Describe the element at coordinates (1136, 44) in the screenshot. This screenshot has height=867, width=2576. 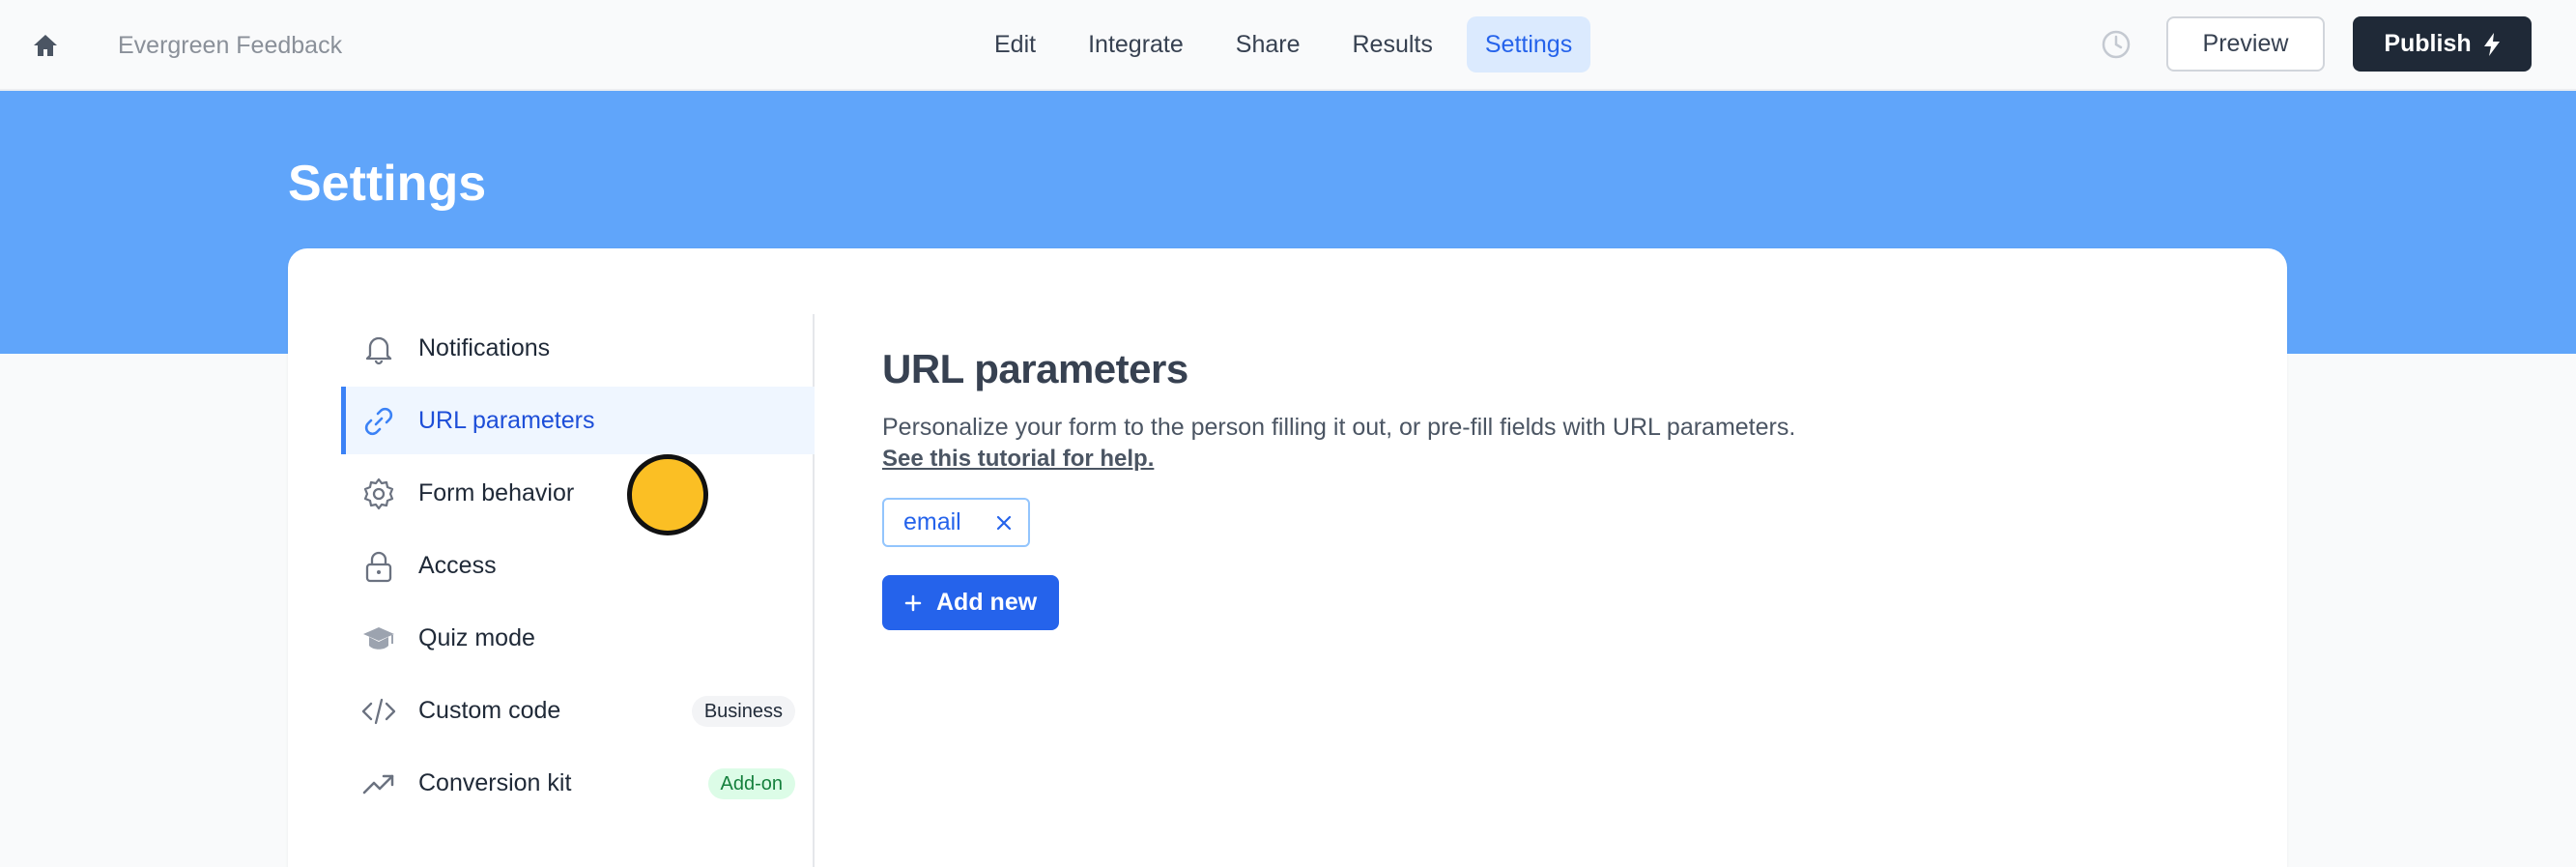
I see `tab-integrate: Integrate` at that location.